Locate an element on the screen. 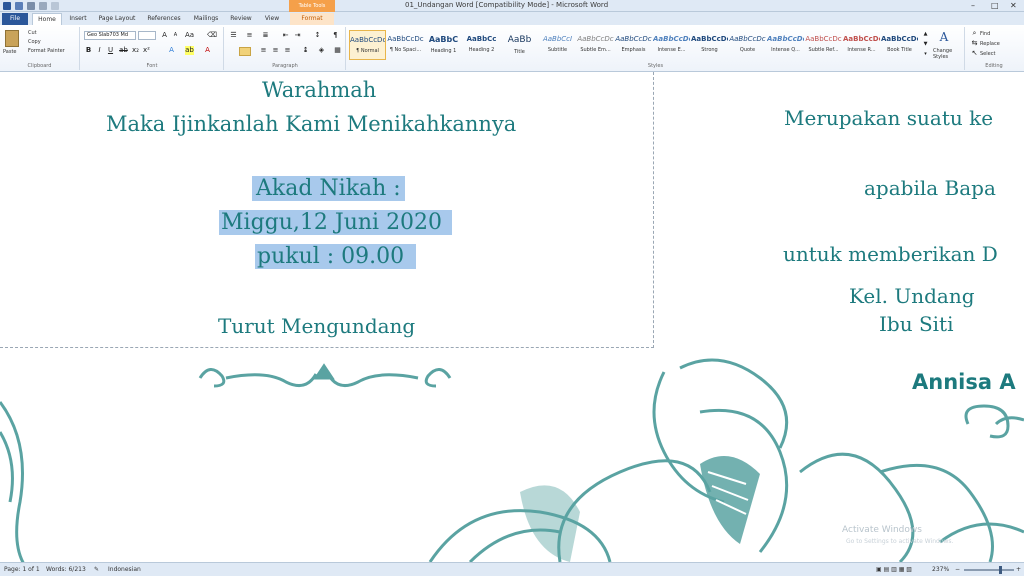 The image size is (1024, 576). bullets-icon: ☰ is located at coordinates (233, 35).